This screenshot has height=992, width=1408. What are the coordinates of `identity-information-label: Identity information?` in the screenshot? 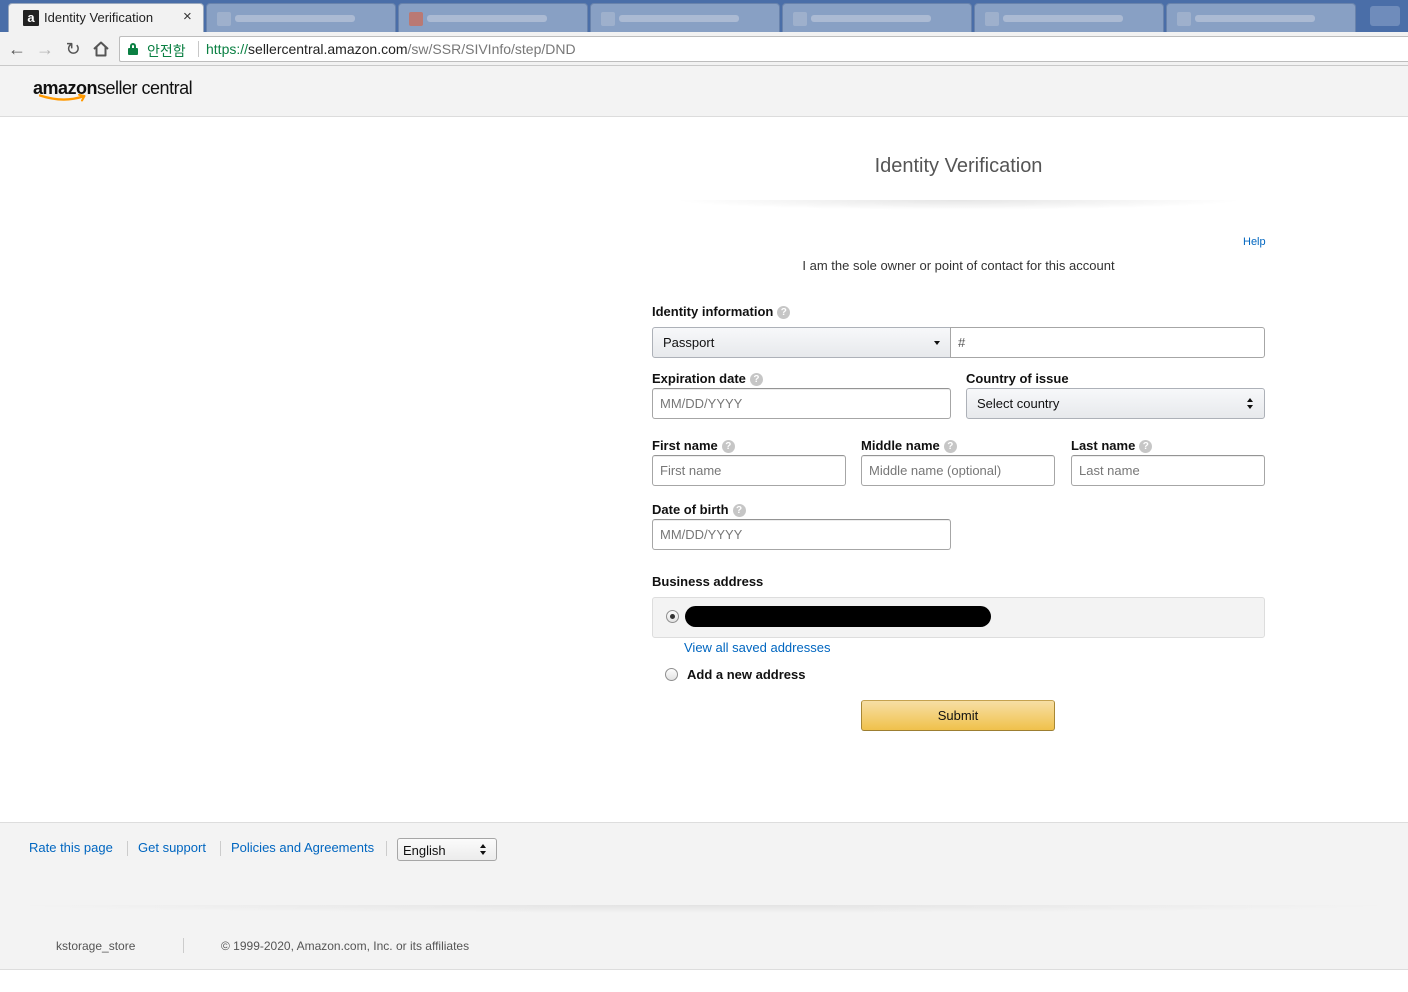 It's located at (721, 311).